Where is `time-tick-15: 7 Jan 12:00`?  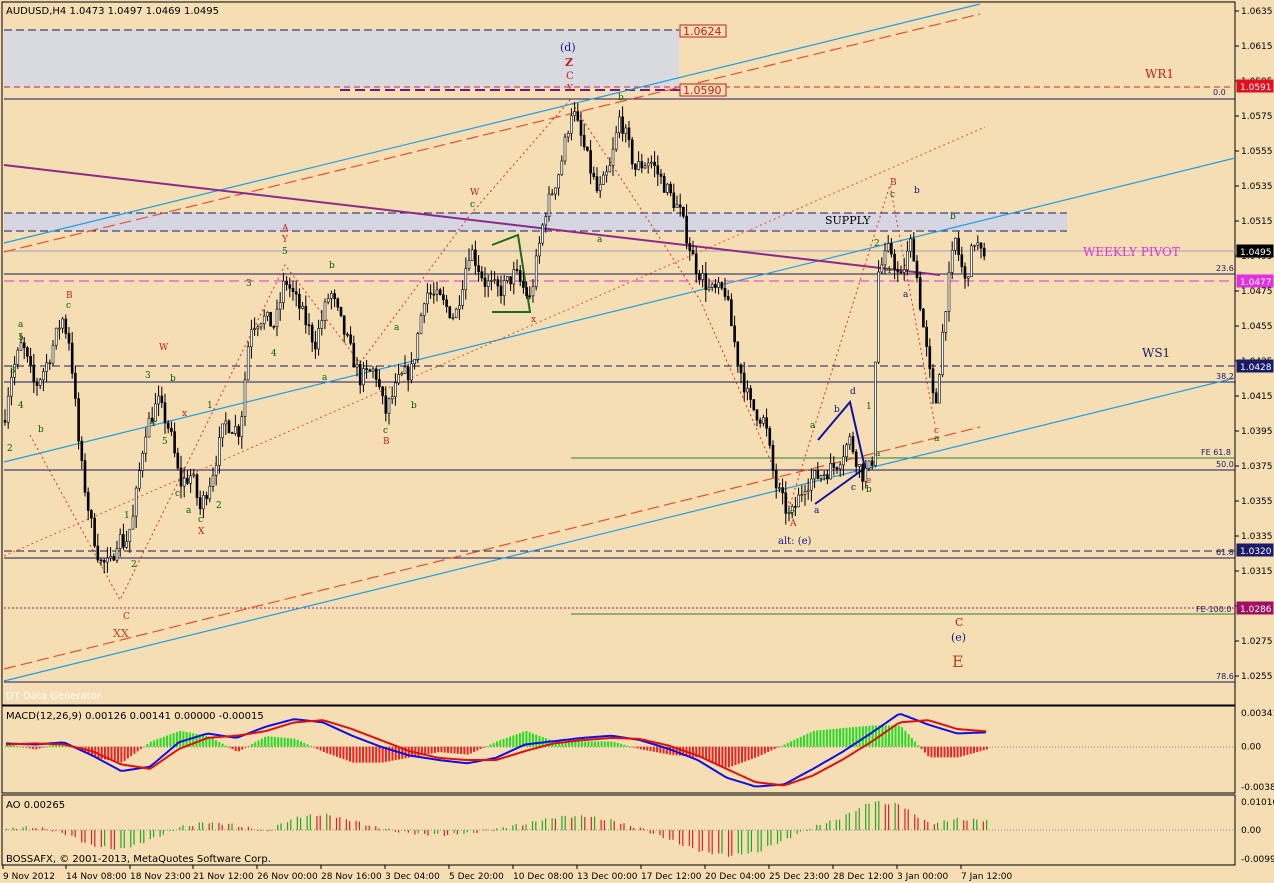 time-tick-15: 7 Jan 12:00 is located at coordinates (987, 877).